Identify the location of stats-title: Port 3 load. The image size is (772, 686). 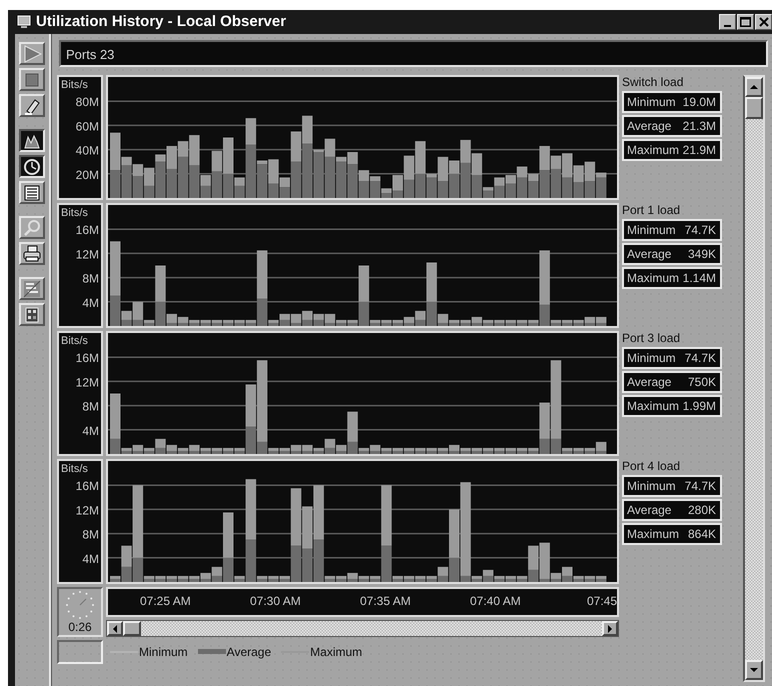
(652, 338).